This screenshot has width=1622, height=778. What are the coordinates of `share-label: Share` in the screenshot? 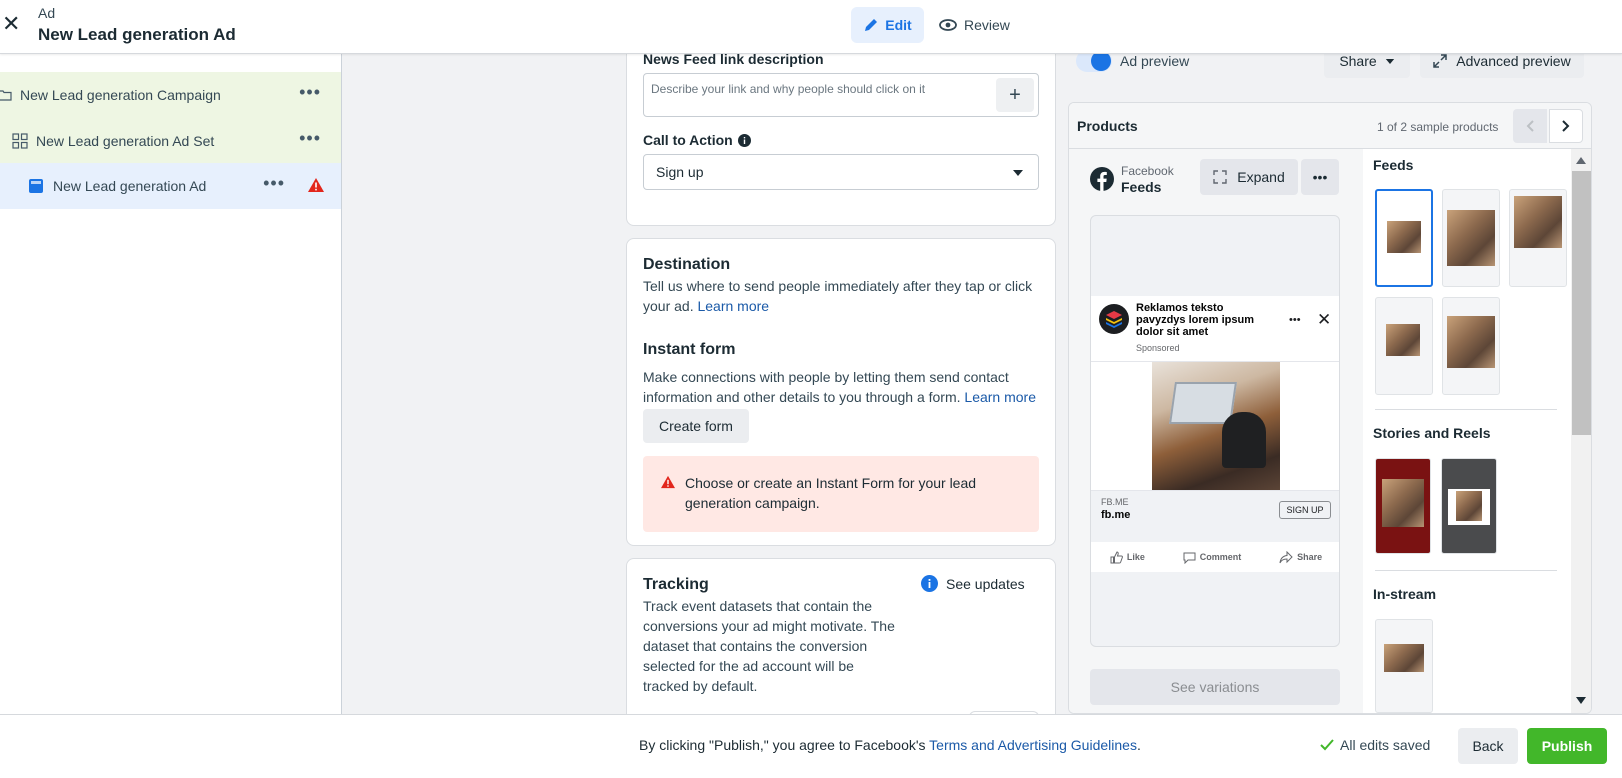 It's located at (1358, 61).